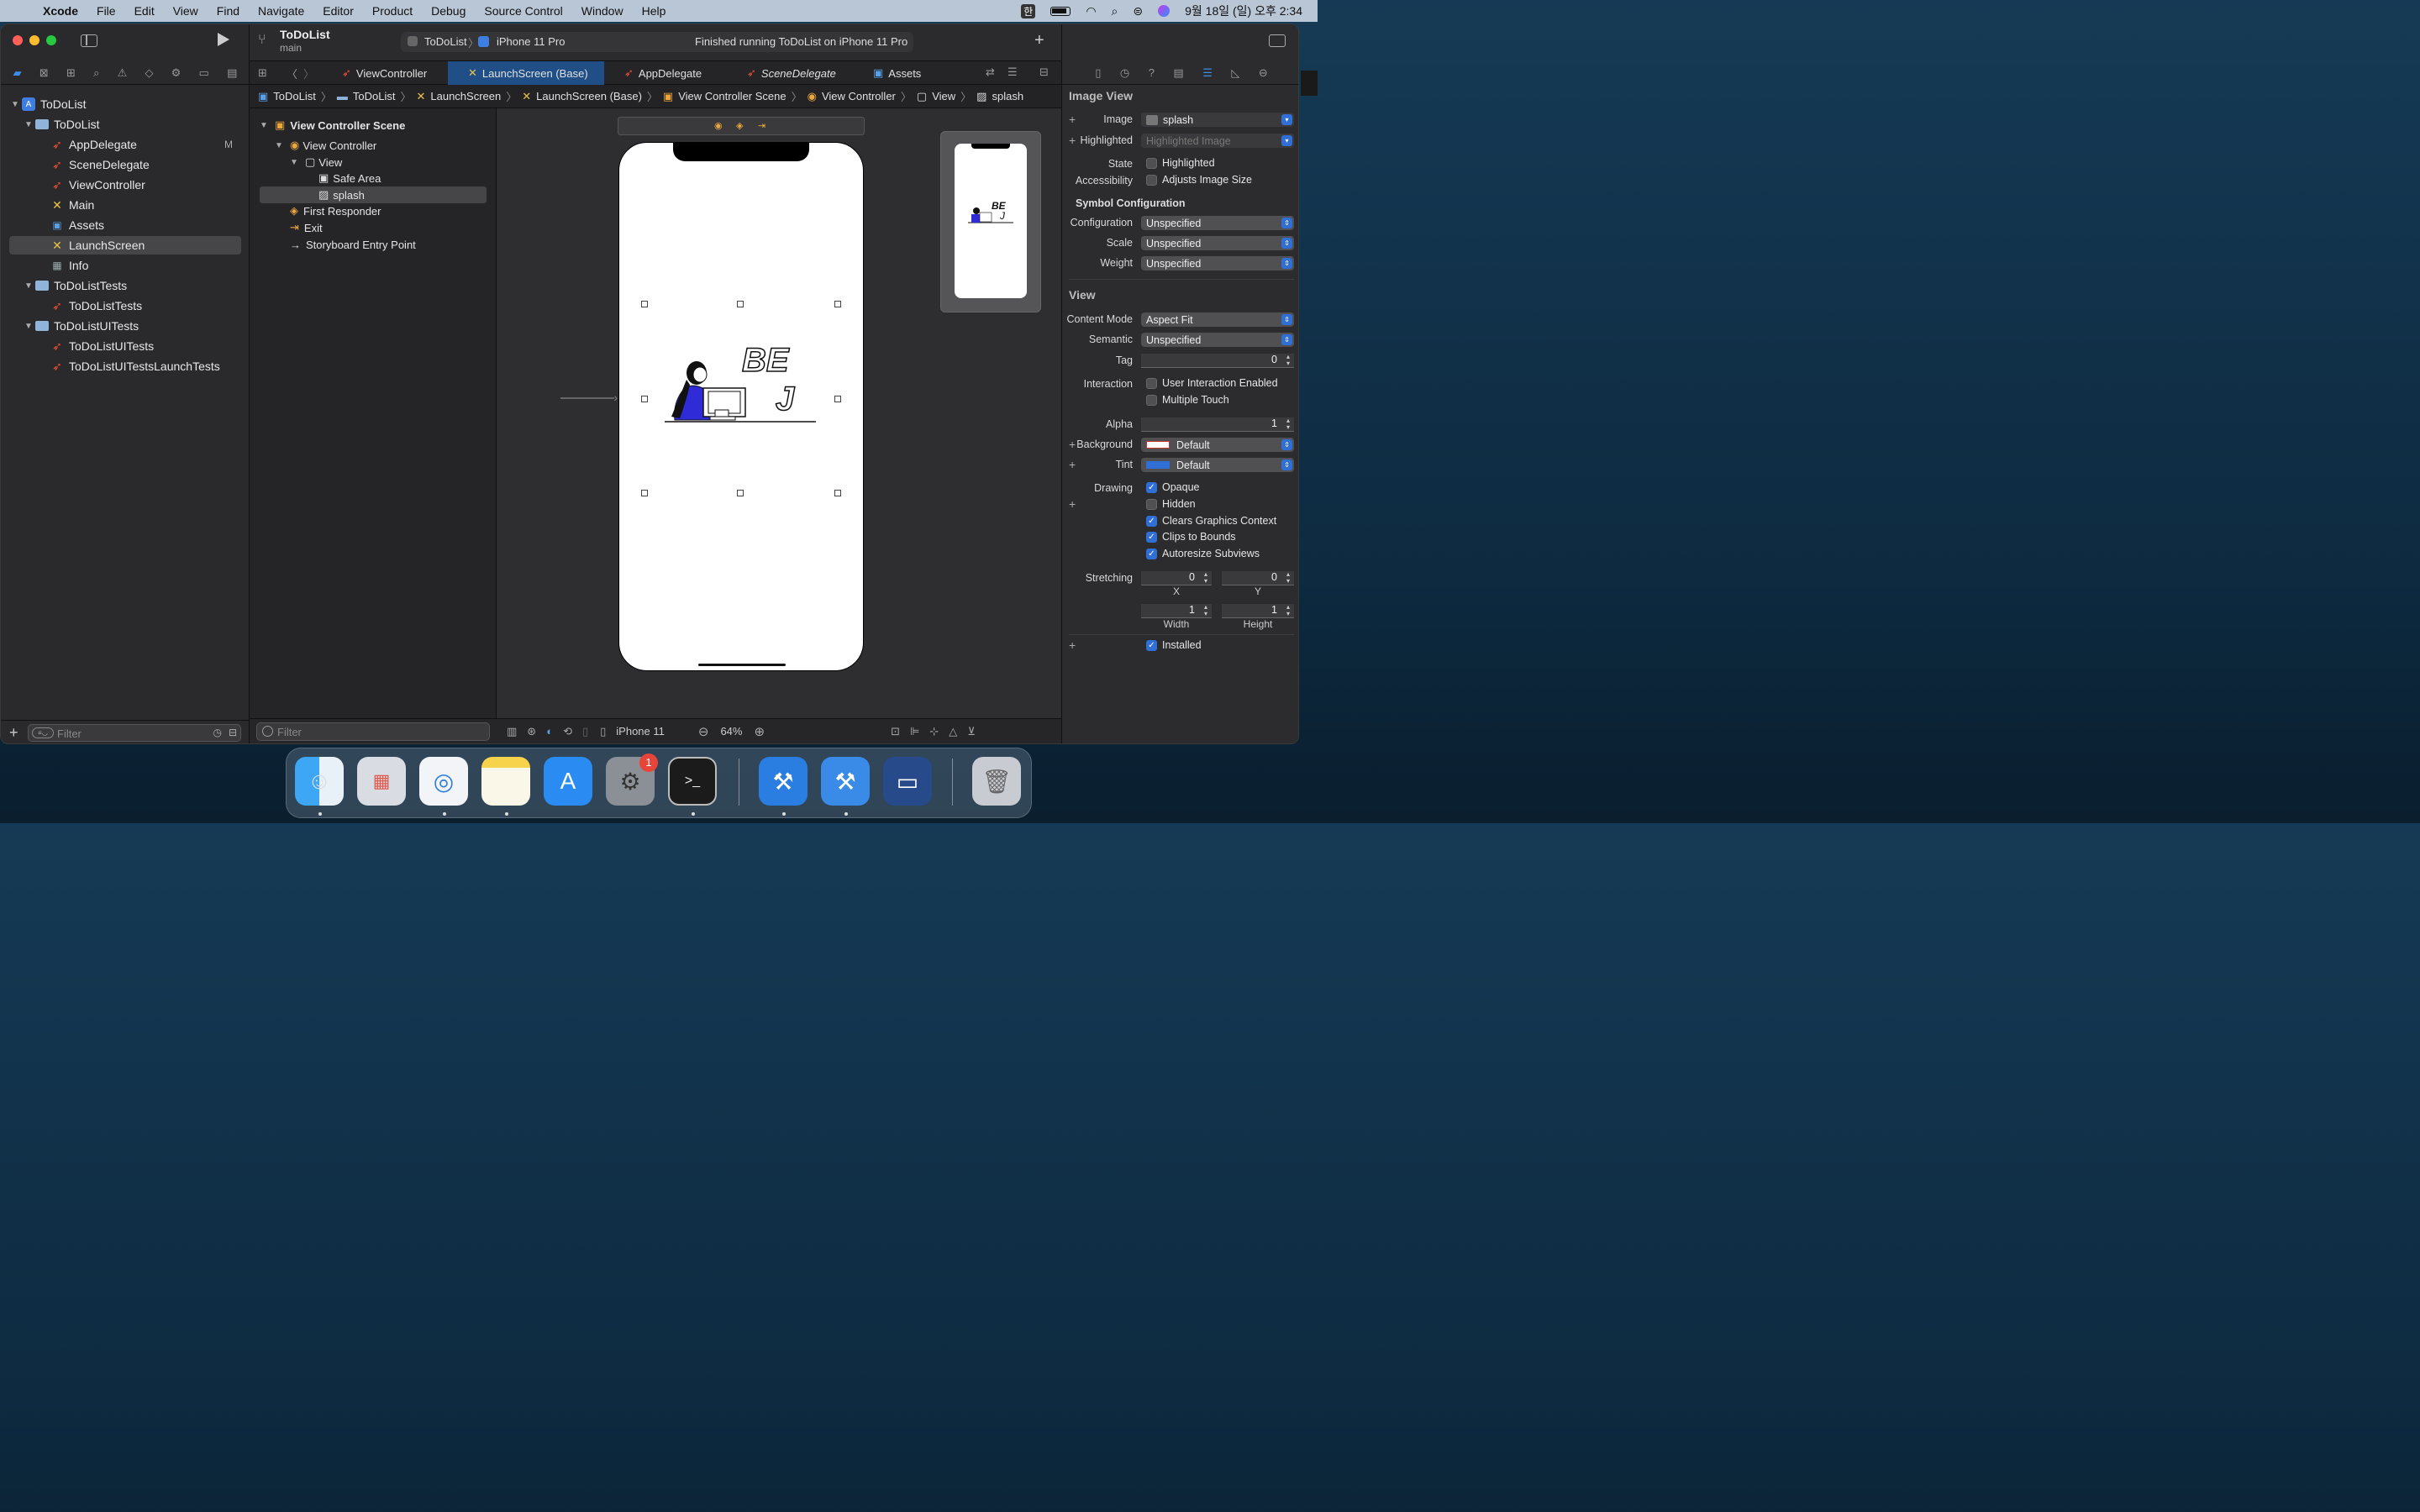  Describe the element at coordinates (741, 406) in the screenshot. I see `launch-screen-device: BE J` at that location.